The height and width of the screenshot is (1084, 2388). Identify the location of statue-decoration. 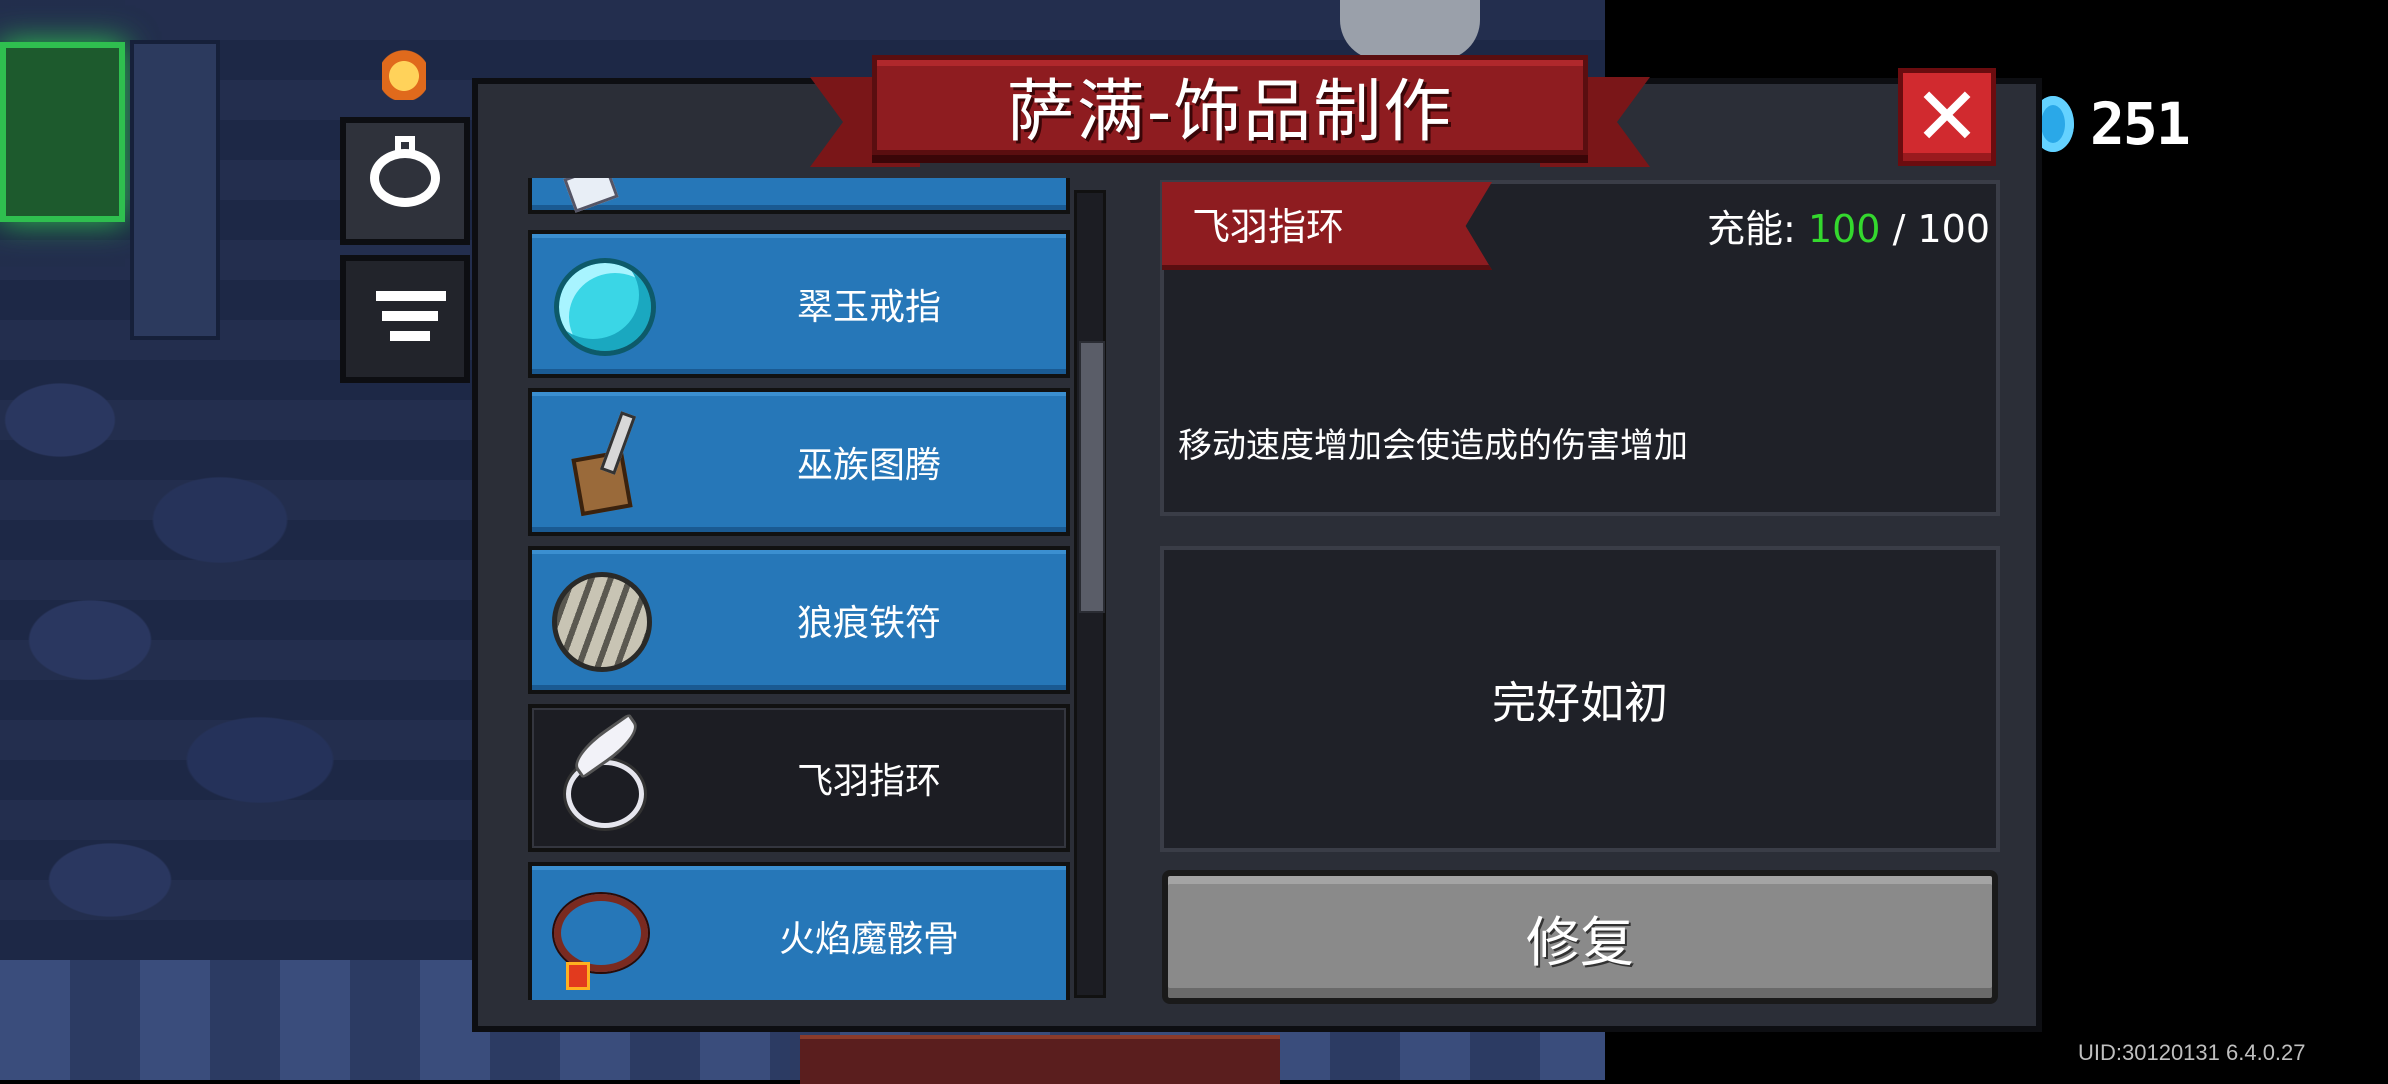
(1410, 30).